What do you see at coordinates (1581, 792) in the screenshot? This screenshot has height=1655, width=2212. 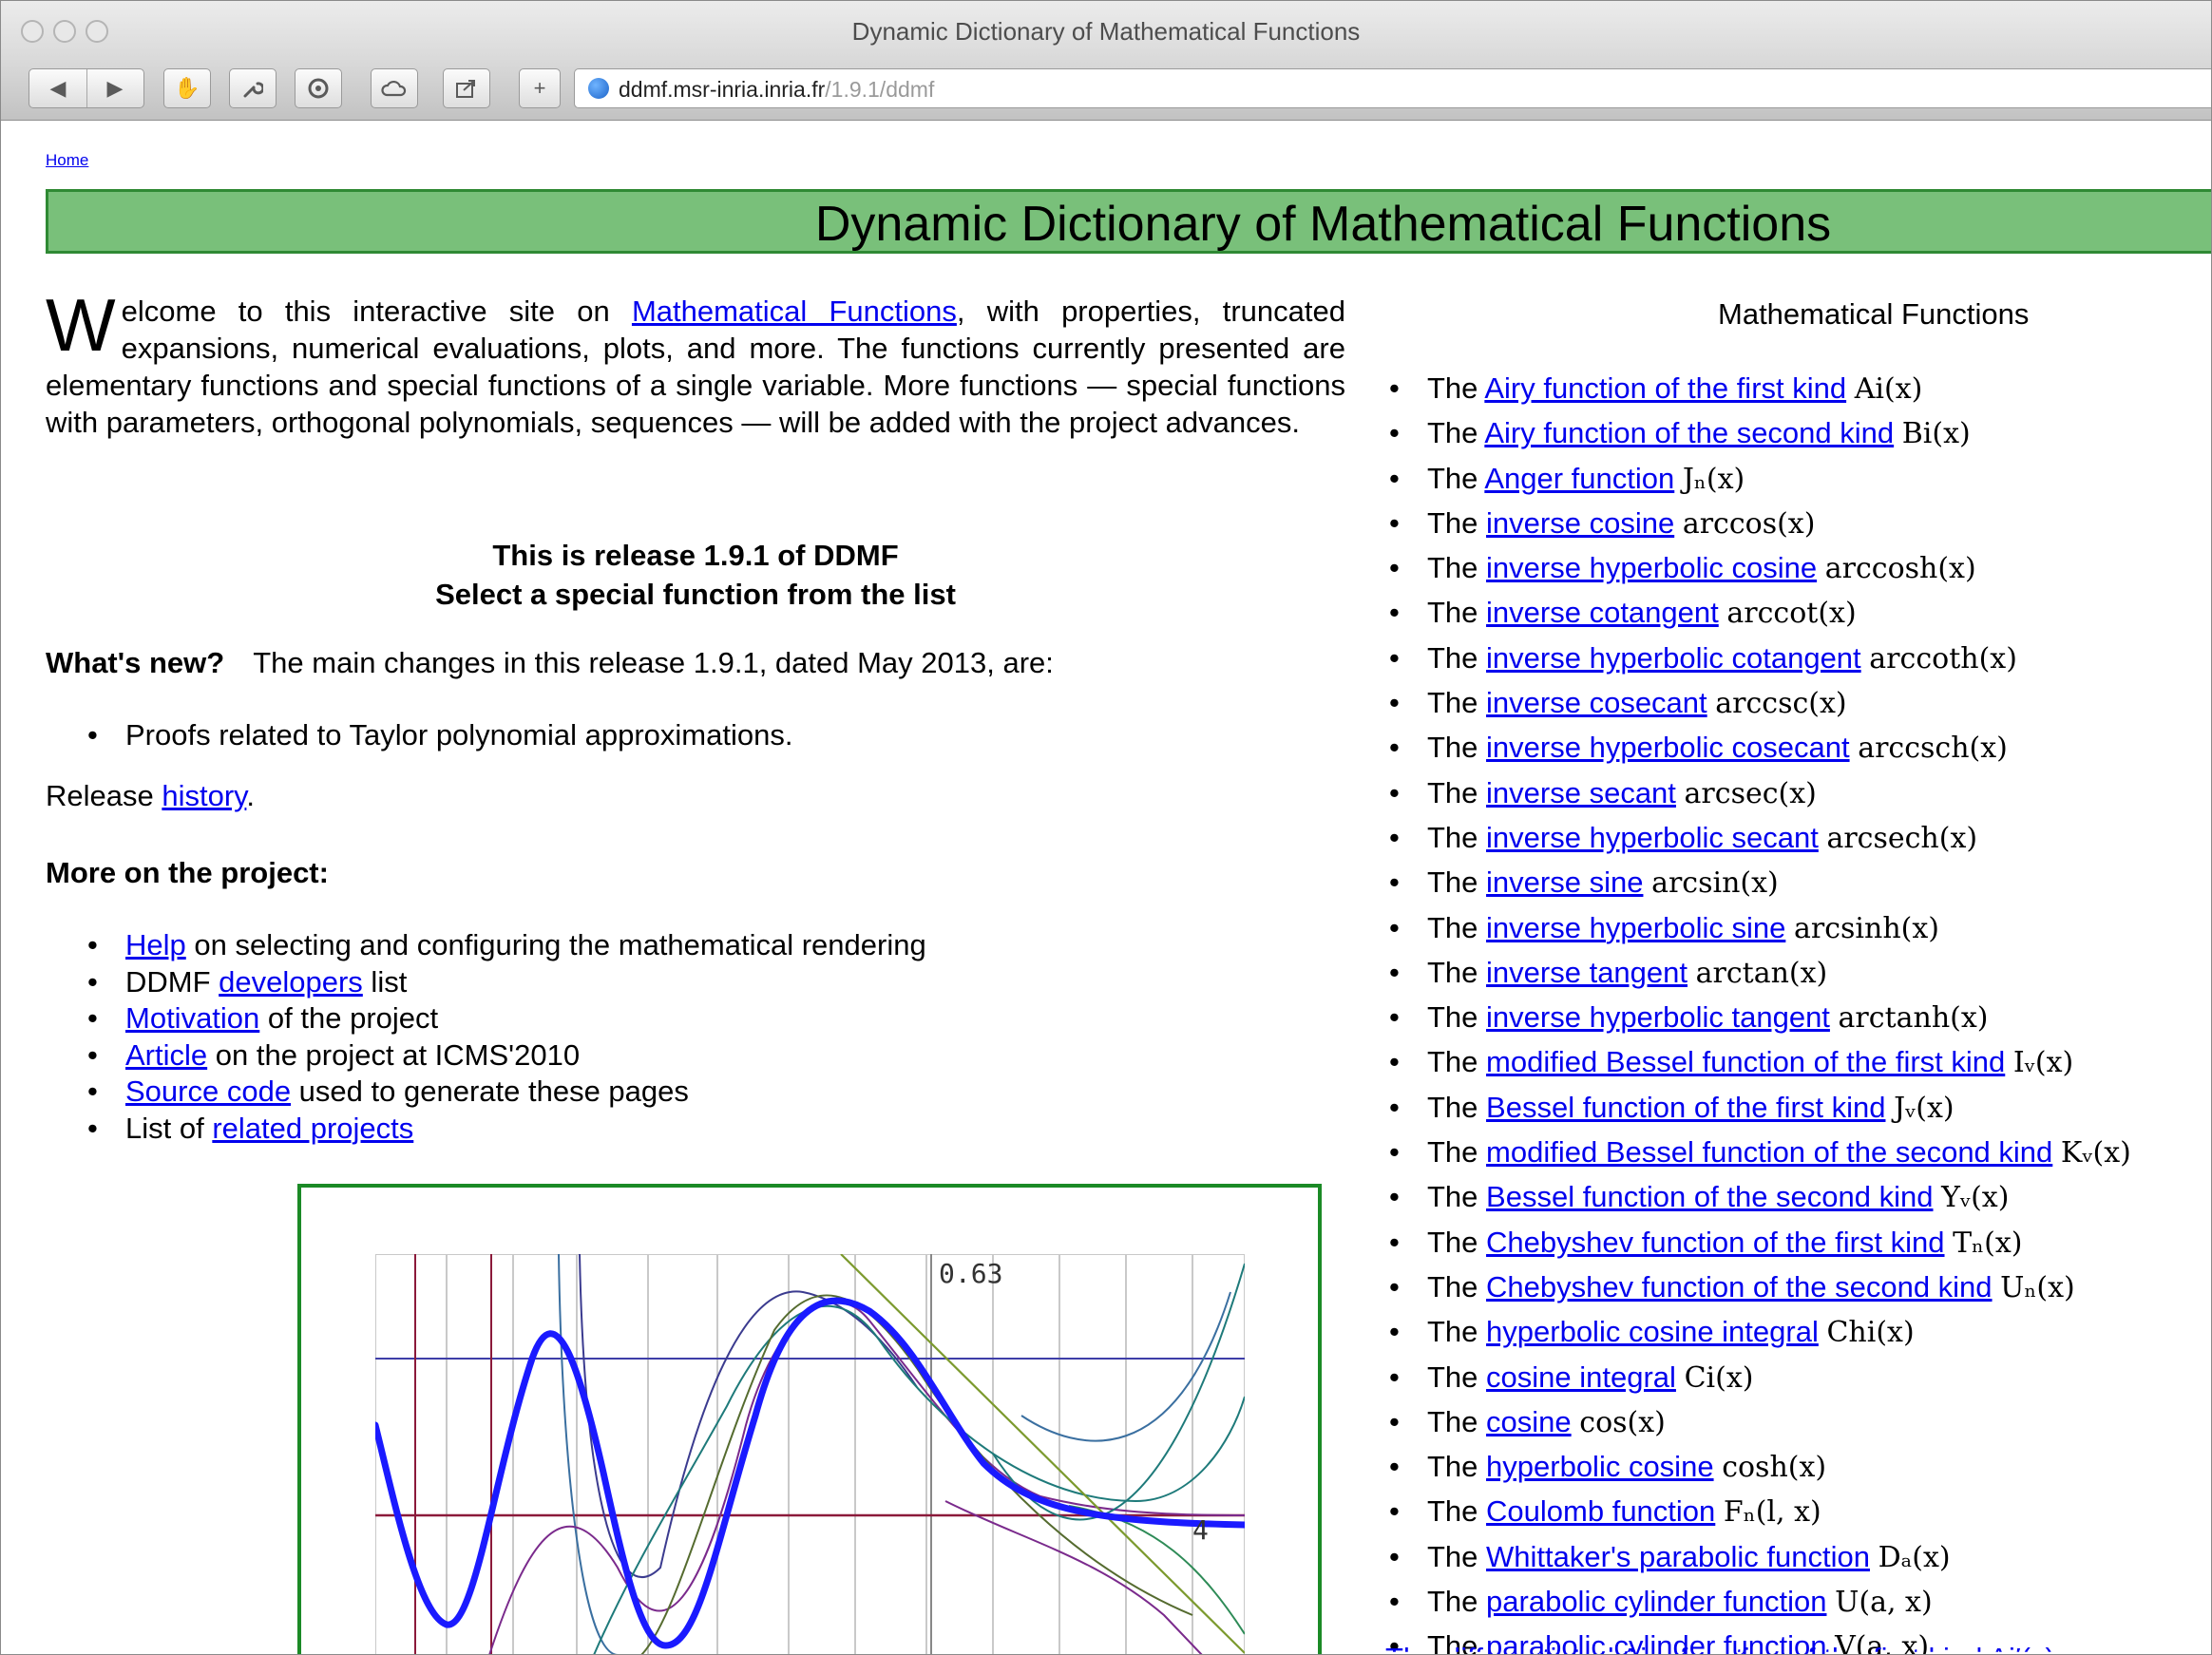 I see `function-link: inverse secant` at bounding box center [1581, 792].